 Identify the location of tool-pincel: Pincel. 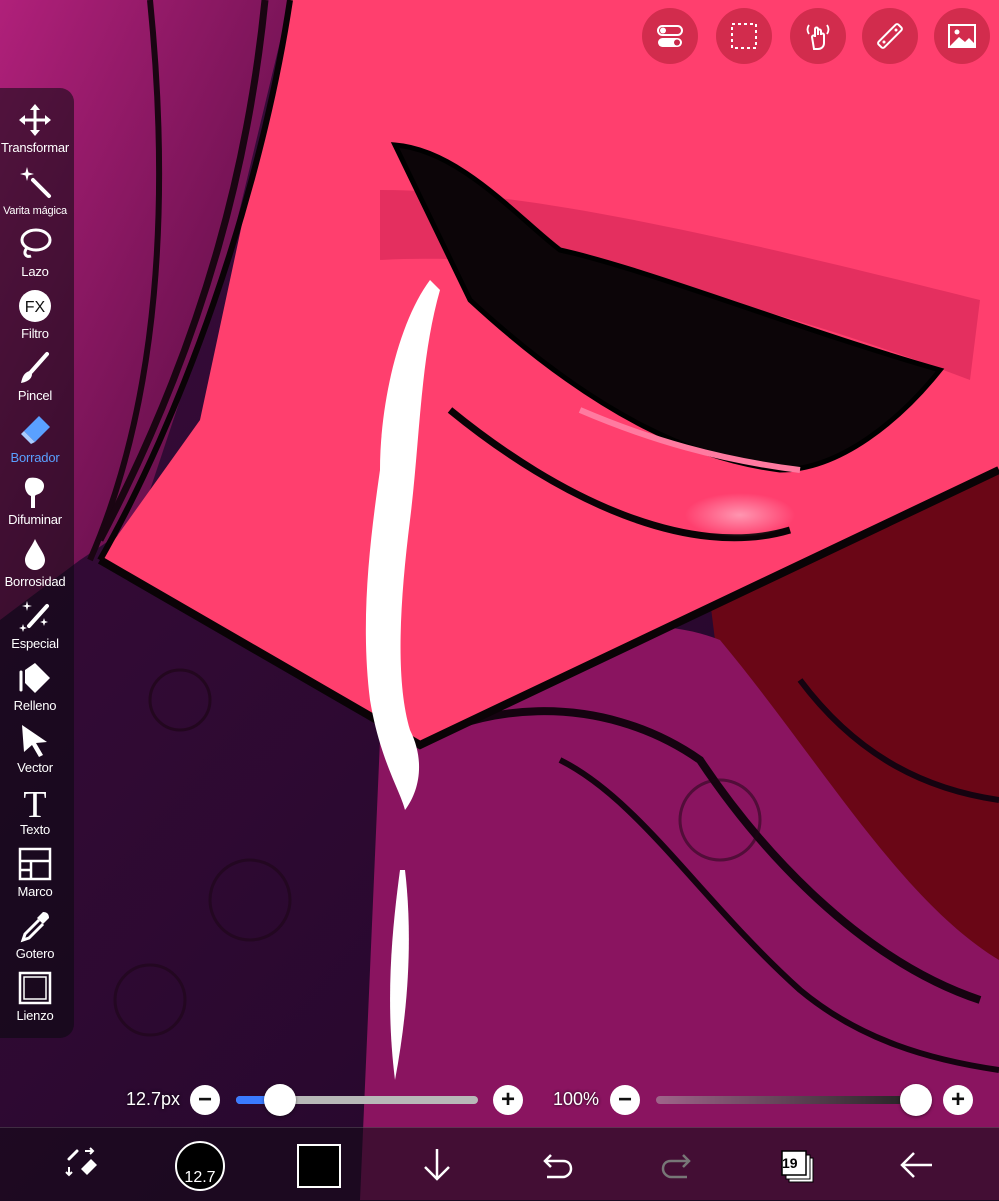
(35, 379).